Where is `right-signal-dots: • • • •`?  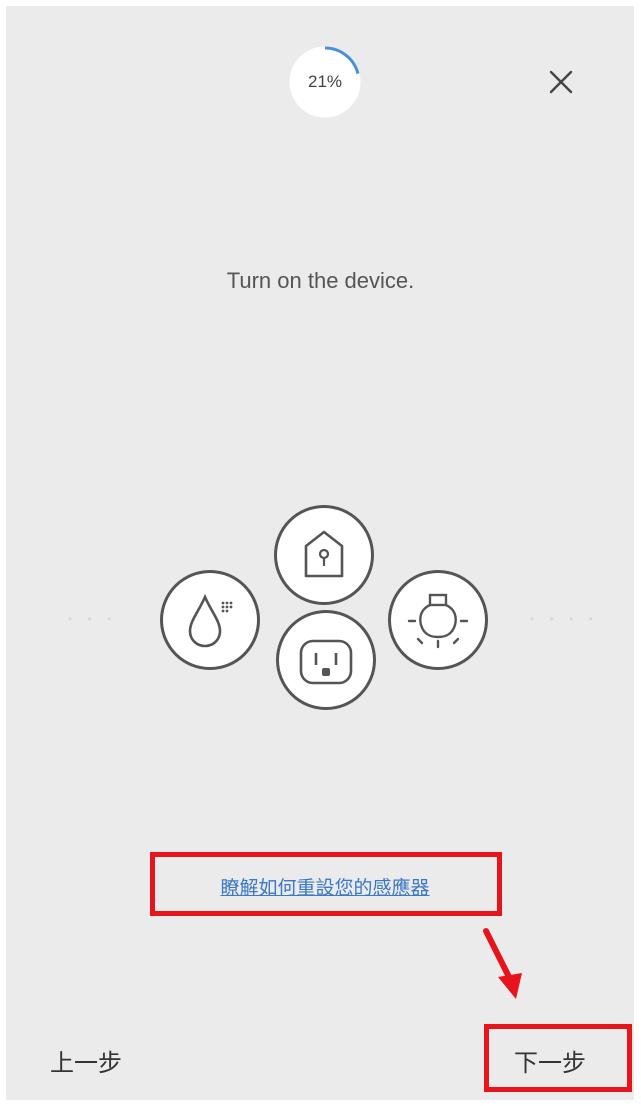 right-signal-dots: • • • • is located at coordinates (564, 619).